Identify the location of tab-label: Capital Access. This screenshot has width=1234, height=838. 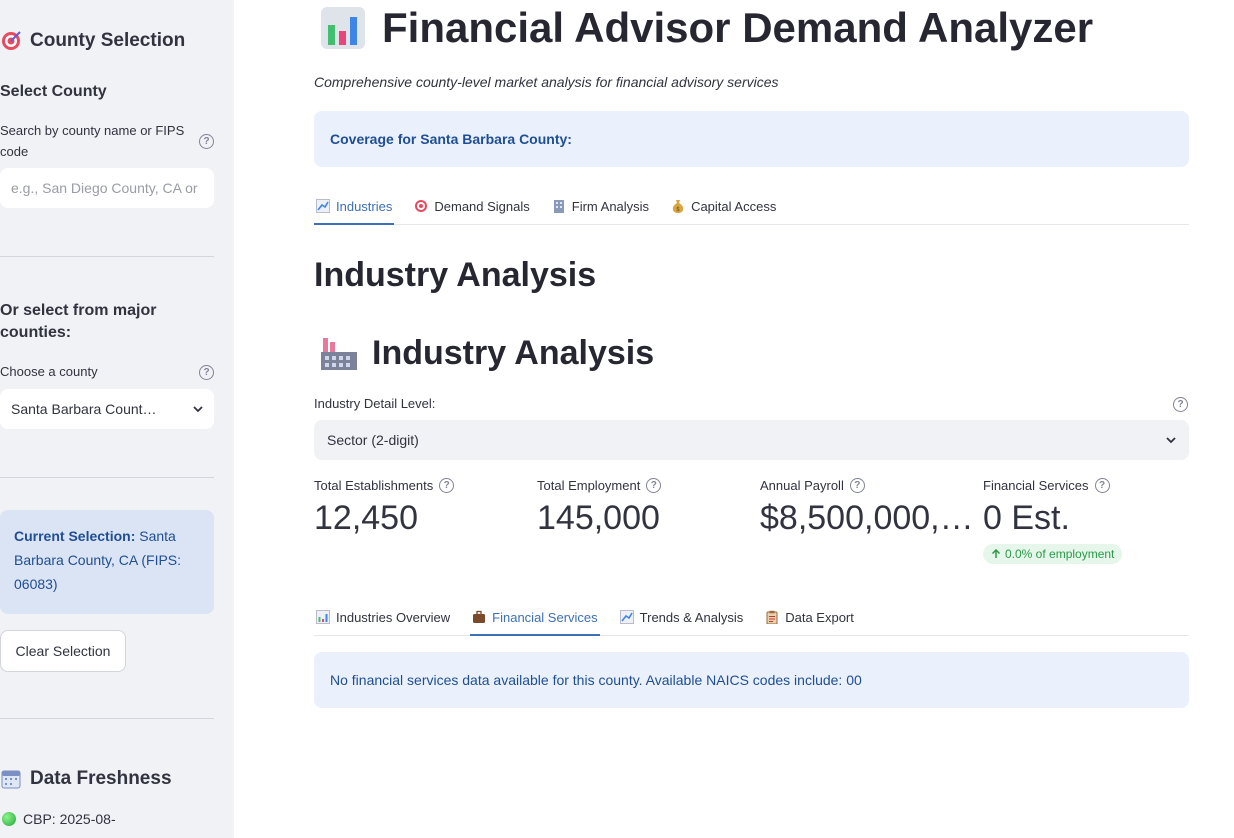
(734, 206).